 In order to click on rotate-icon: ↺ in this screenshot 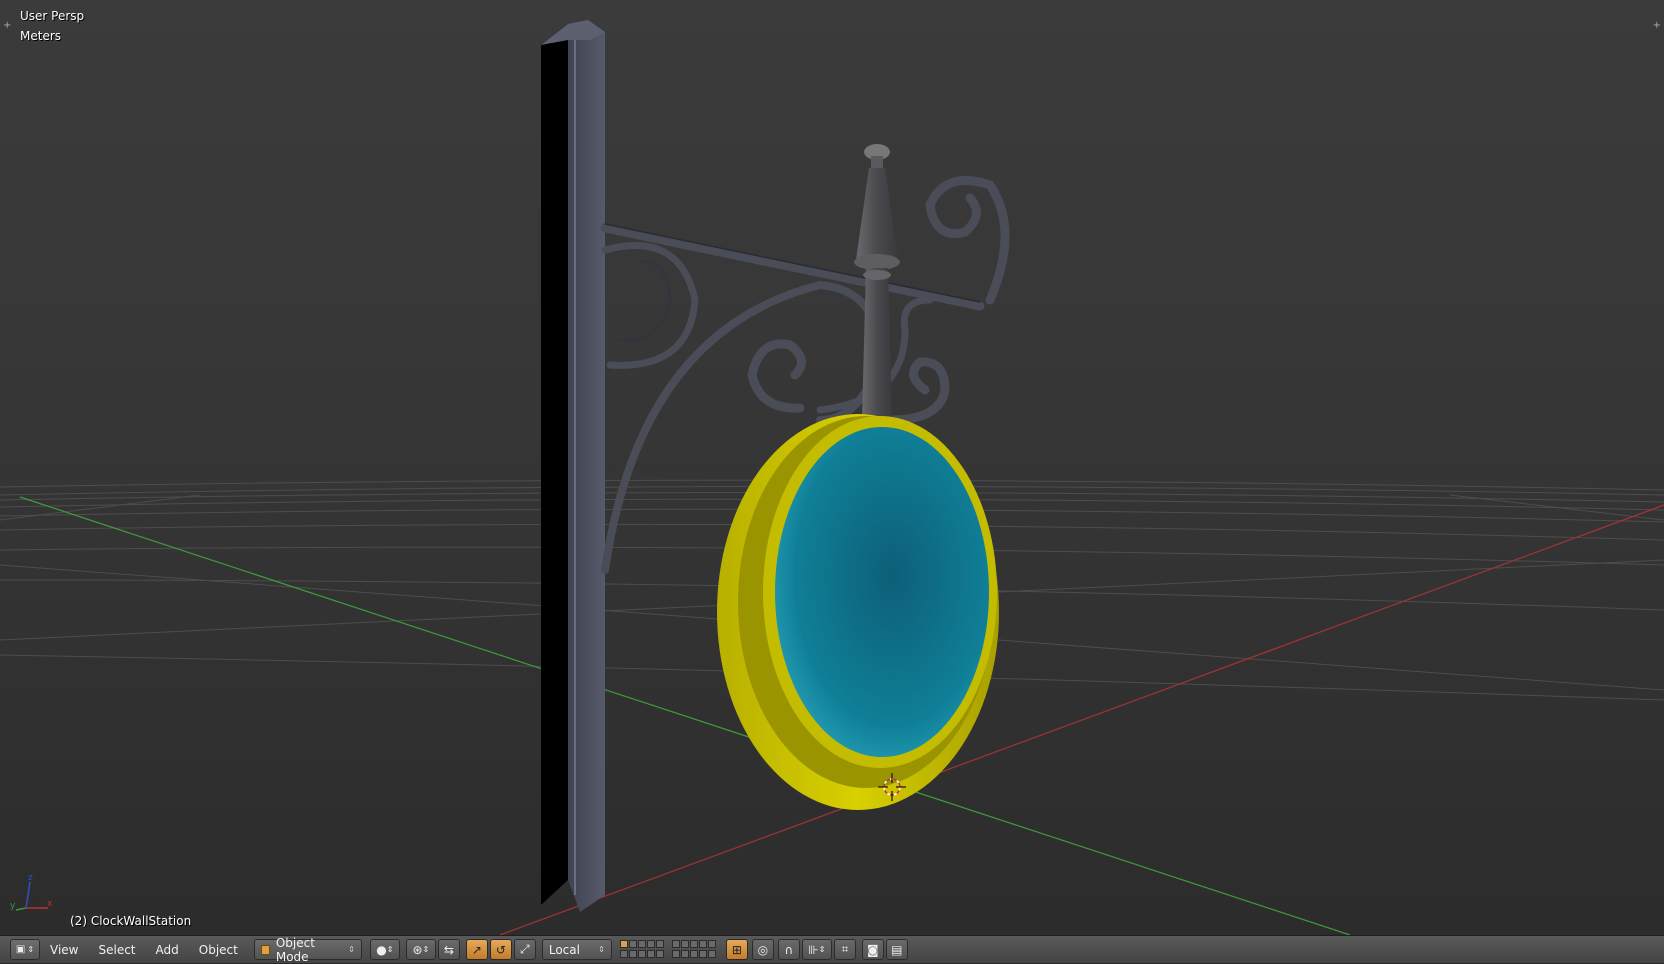, I will do `click(500, 949)`.